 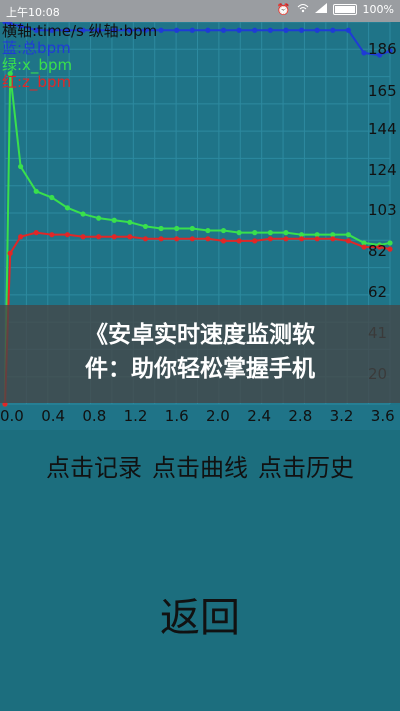 I want to click on status-icons: ⏰ 100%, so click(x=335, y=9).